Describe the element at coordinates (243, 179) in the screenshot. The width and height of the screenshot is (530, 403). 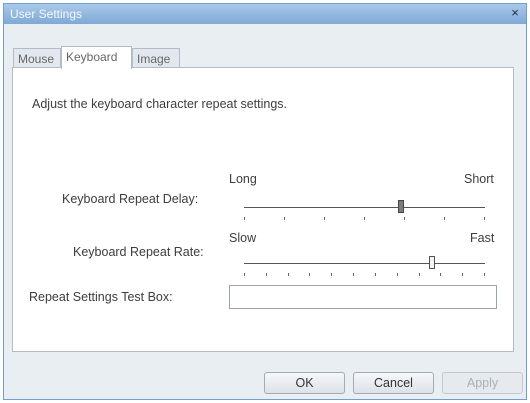
I see `delay-min-label: Long` at that location.